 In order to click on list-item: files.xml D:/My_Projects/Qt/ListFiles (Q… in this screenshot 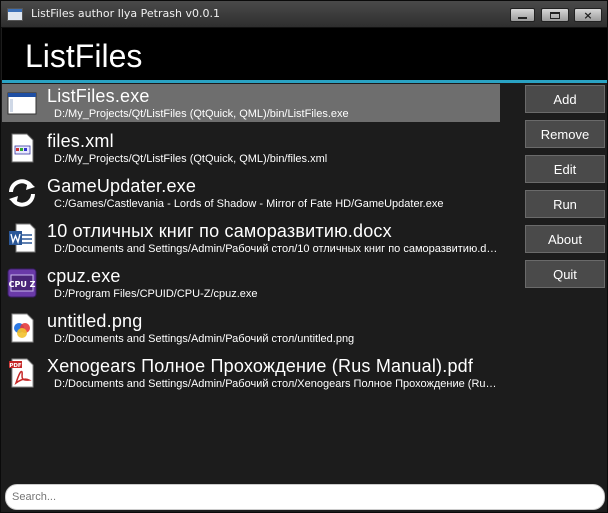, I will do `click(251, 148)`.